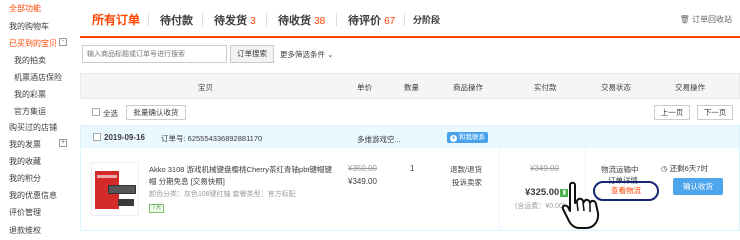  What do you see at coordinates (698, 186) in the screenshot?
I see `confirm-receipt-button: 确认收货` at bounding box center [698, 186].